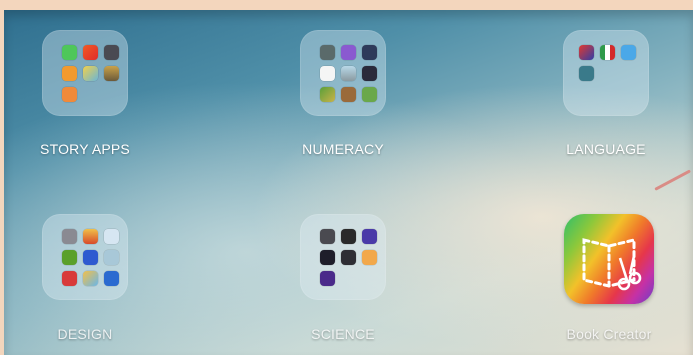 This screenshot has width=693, height=355. Describe the element at coordinates (69, 236) in the screenshot. I see `design-app-1-icon` at that location.